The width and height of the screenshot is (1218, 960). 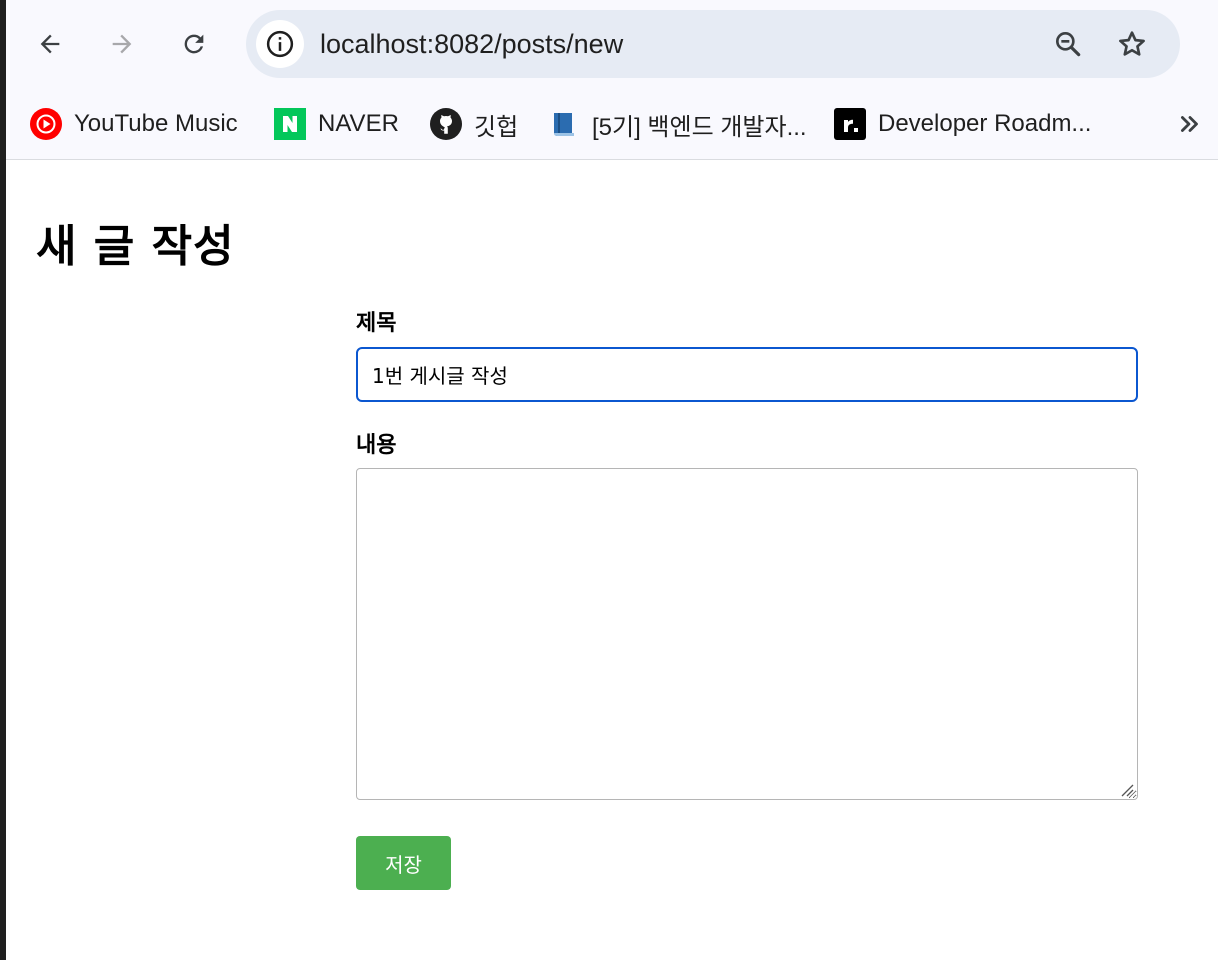 I want to click on reload-icon, so click(x=194, y=44).